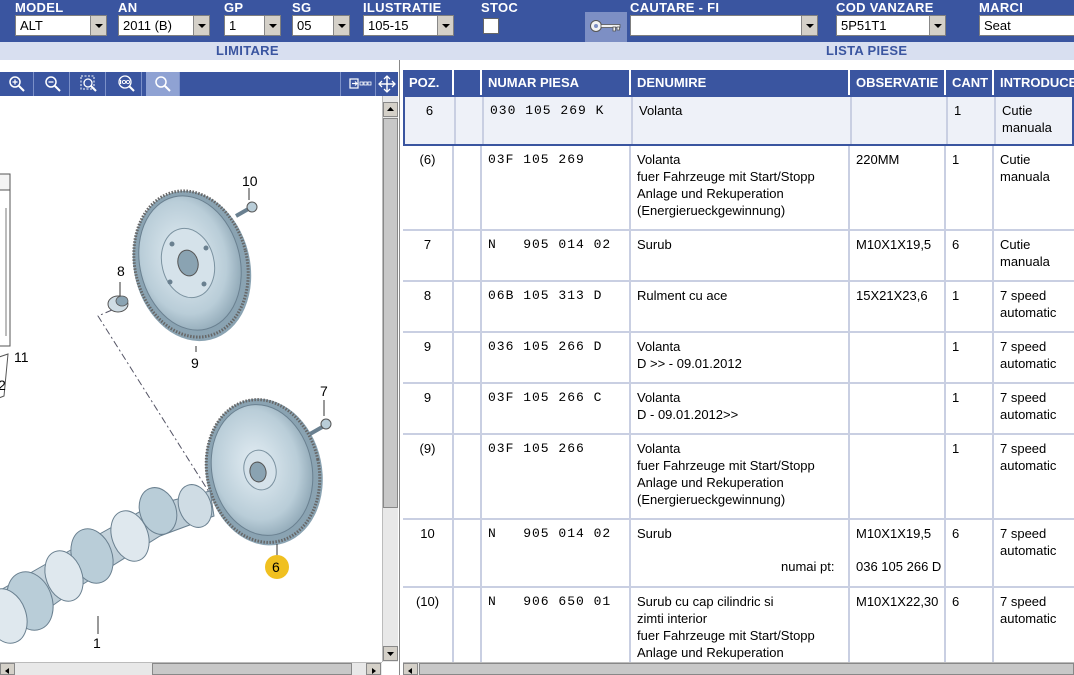 The height and width of the screenshot is (675, 1074). I want to click on cod-vanzare-select: 5P51T1, so click(891, 25).